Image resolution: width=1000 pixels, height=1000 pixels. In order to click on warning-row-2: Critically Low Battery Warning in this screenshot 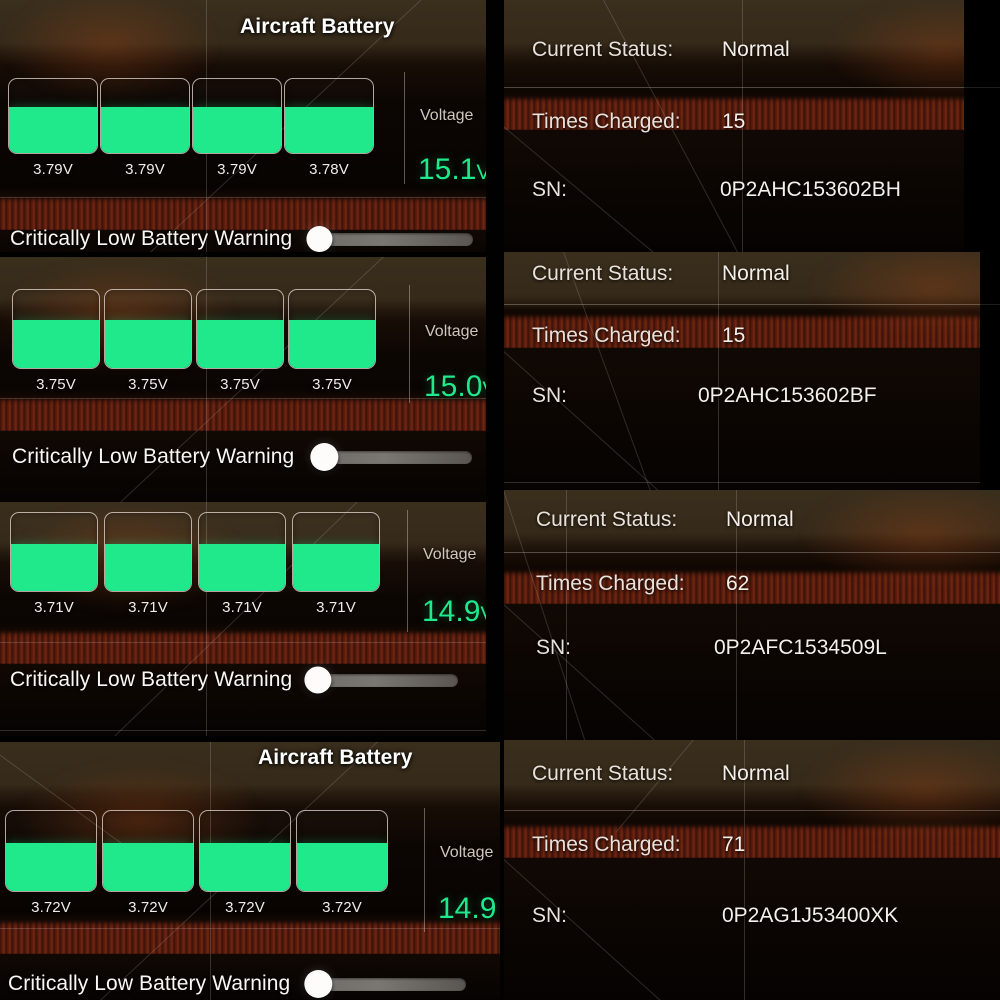, I will do `click(242, 457)`.